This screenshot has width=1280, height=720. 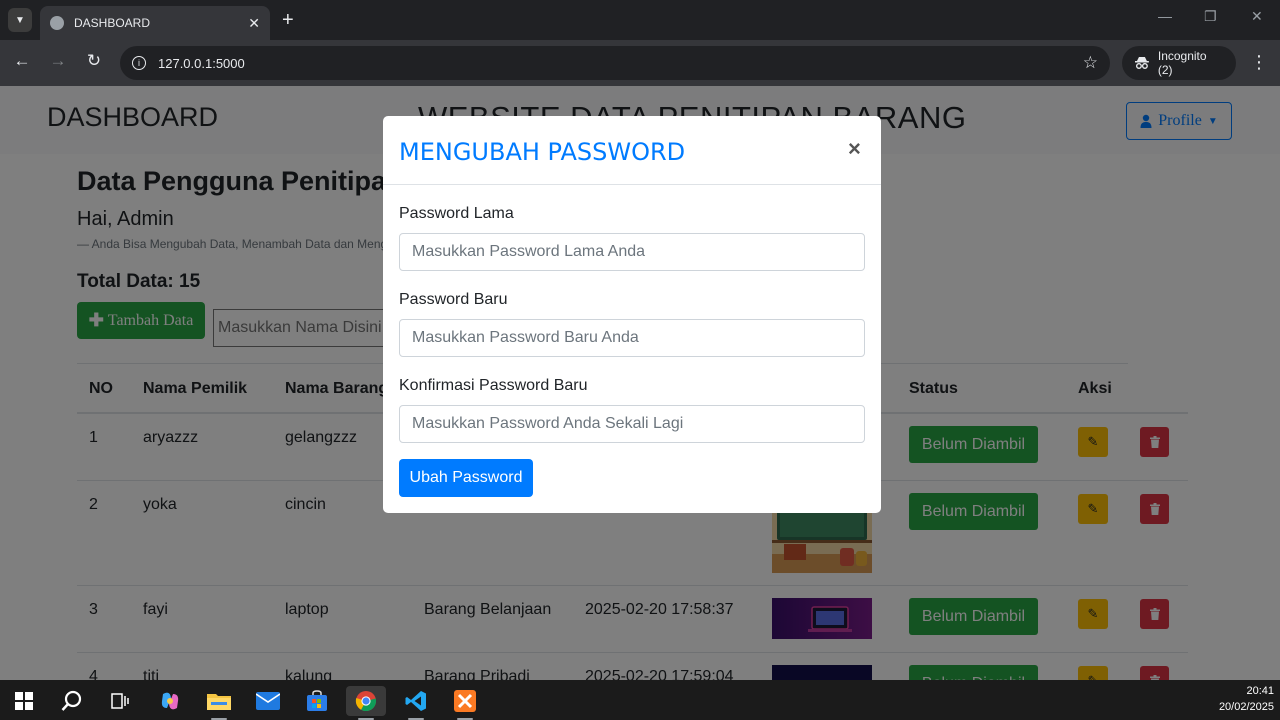 I want to click on confirm-password-label: Konfirmasi Password Baru, so click(x=493, y=385).